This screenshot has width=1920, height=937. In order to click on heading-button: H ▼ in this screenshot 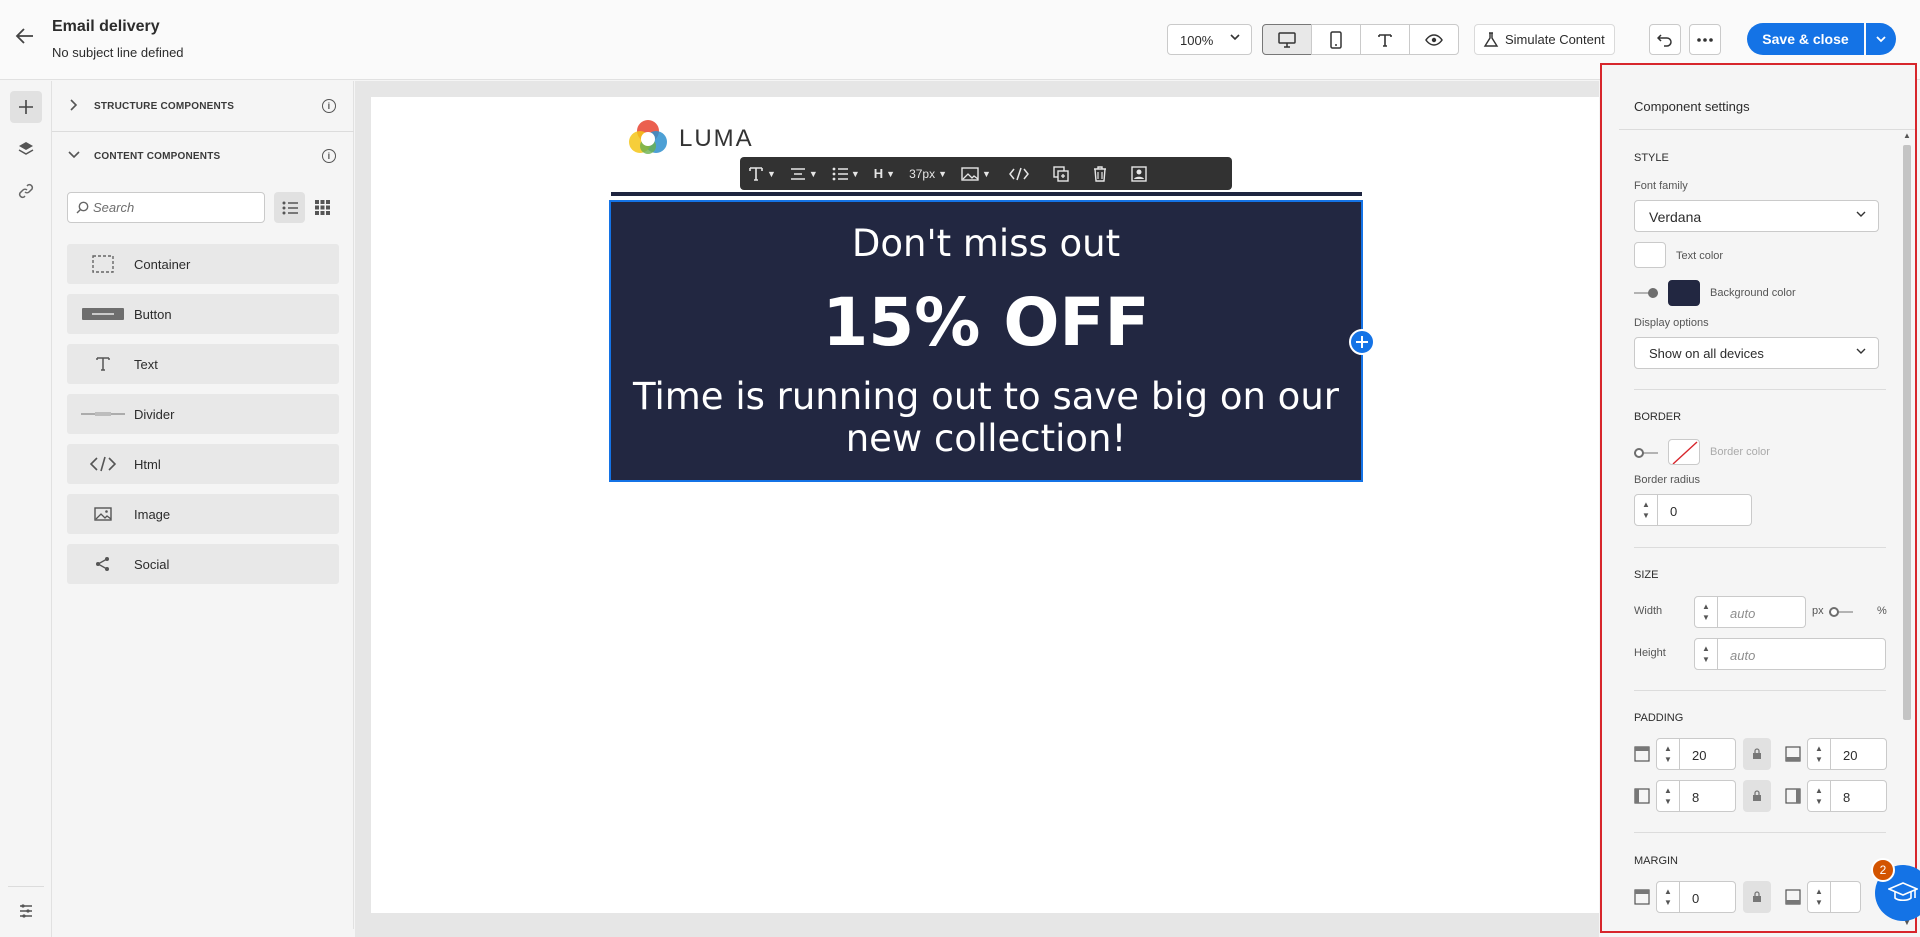, I will do `click(884, 173)`.